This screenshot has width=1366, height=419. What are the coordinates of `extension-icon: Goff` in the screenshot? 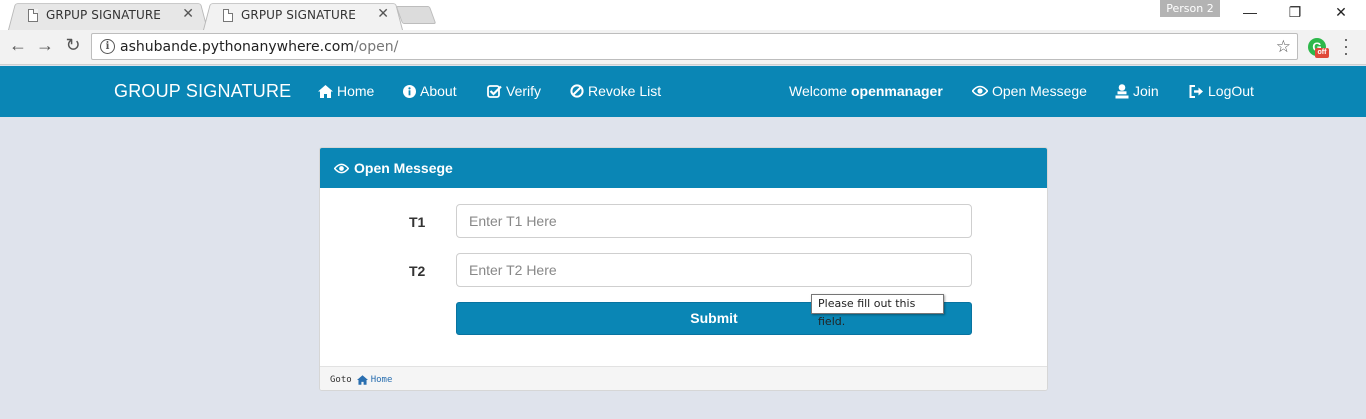 It's located at (1318, 48).